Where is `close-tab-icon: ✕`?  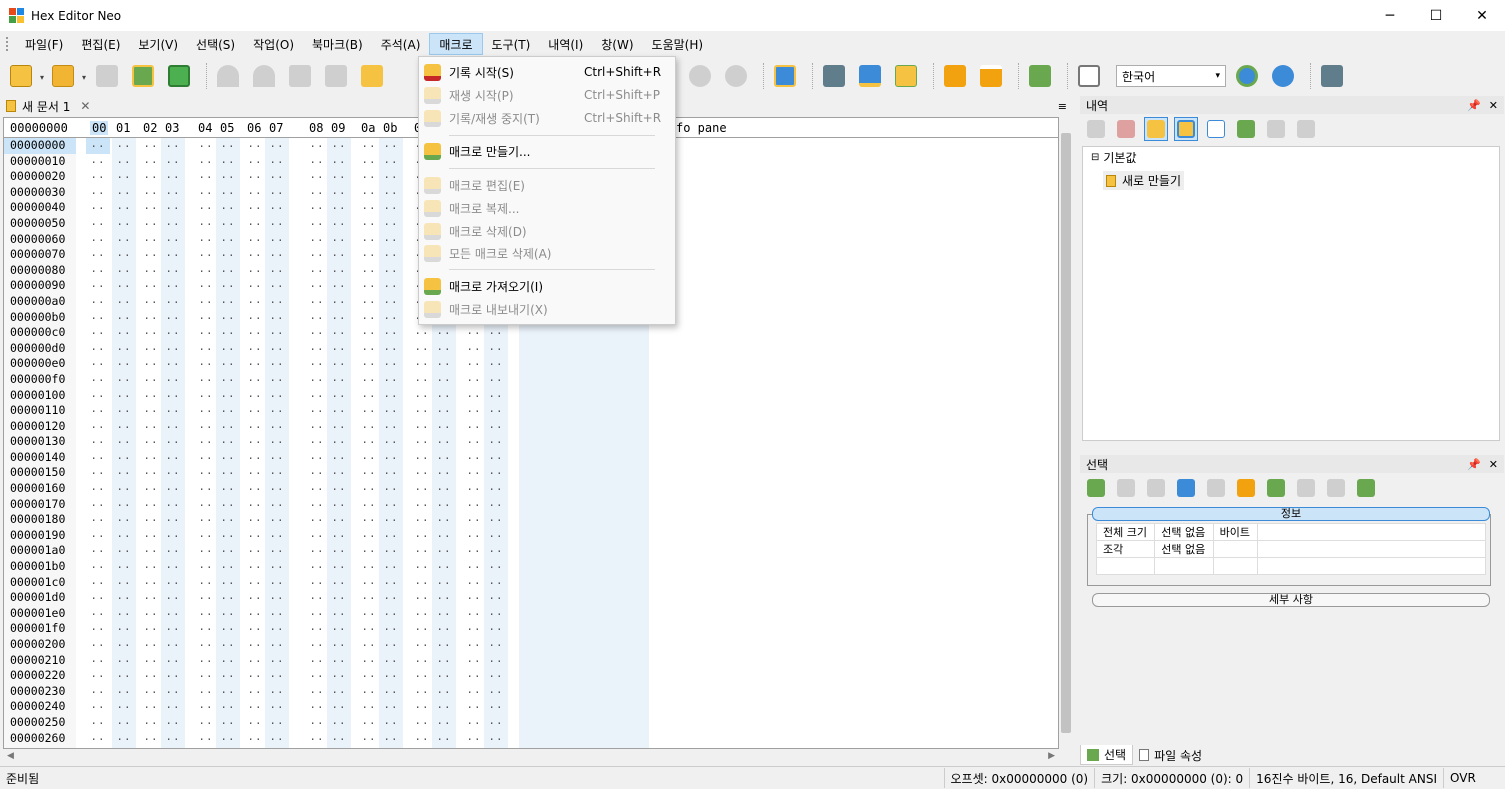 close-tab-icon: ✕ is located at coordinates (85, 106).